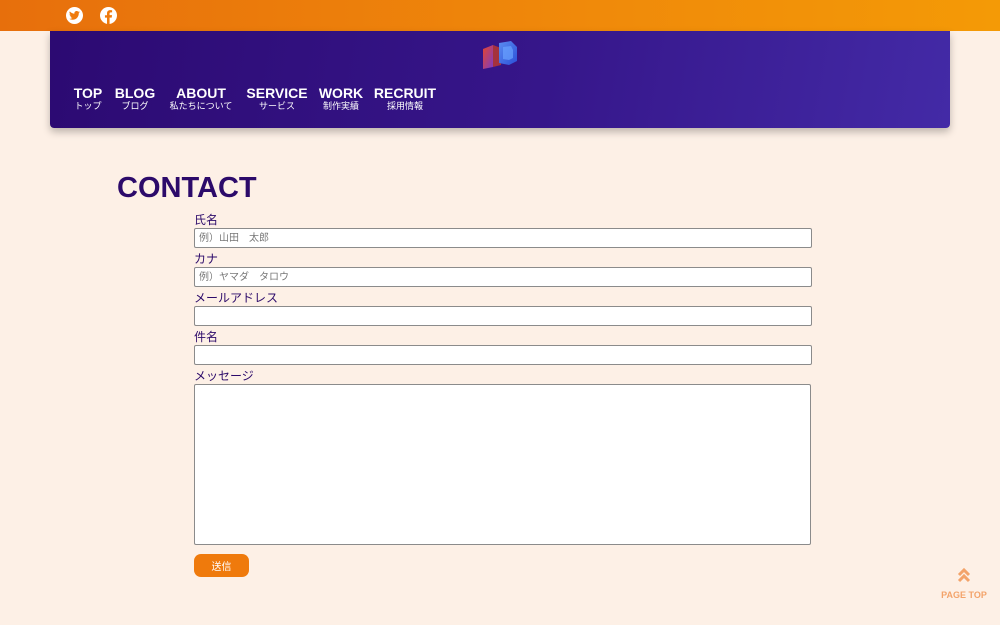 This screenshot has width=1000, height=625. I want to click on nav-item-top-label: TOP, so click(88, 93).